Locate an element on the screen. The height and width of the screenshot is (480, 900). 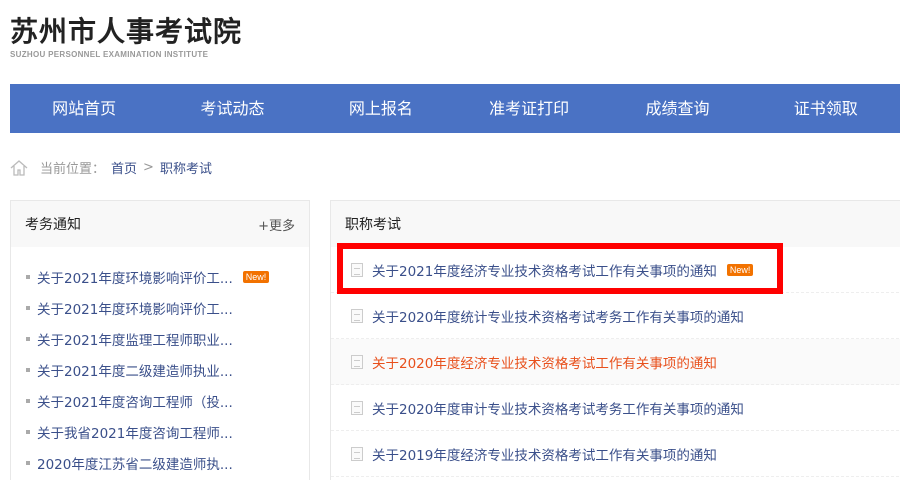
list-item-link: 关于2019年度经济专业技术资格考试工作有关事项的通知 is located at coordinates (544, 454).